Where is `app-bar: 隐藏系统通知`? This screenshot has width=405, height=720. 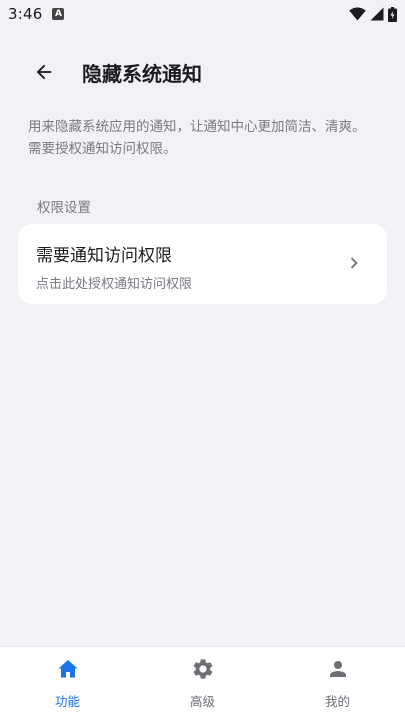
app-bar: 隐藏系统通知 is located at coordinates (202, 72).